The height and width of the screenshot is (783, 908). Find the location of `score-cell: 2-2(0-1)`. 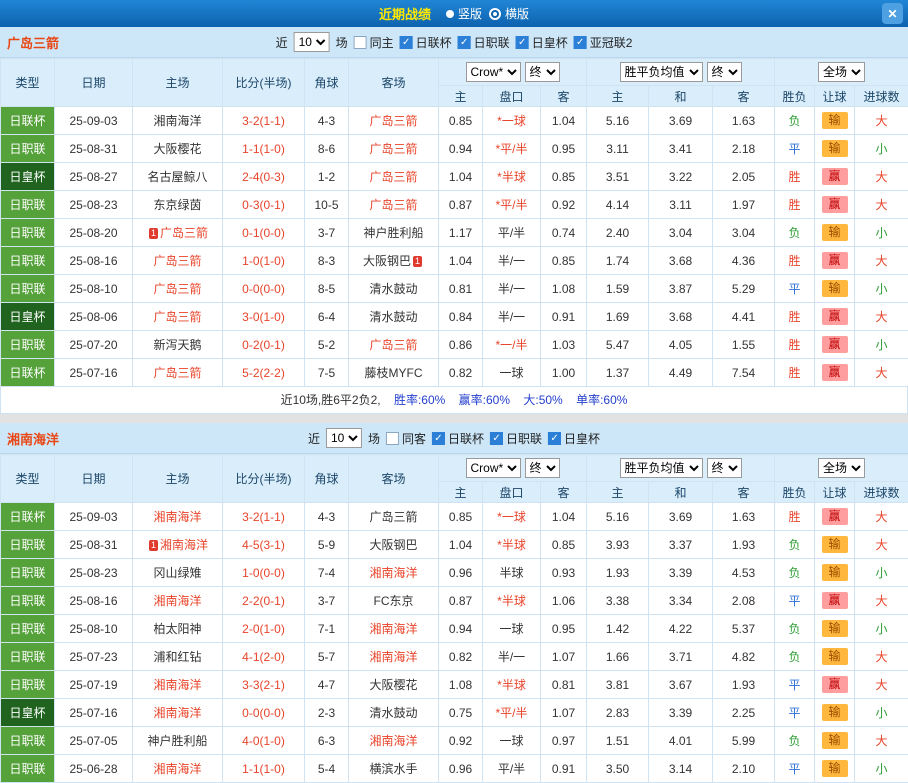

score-cell: 2-2(0-1) is located at coordinates (264, 601).